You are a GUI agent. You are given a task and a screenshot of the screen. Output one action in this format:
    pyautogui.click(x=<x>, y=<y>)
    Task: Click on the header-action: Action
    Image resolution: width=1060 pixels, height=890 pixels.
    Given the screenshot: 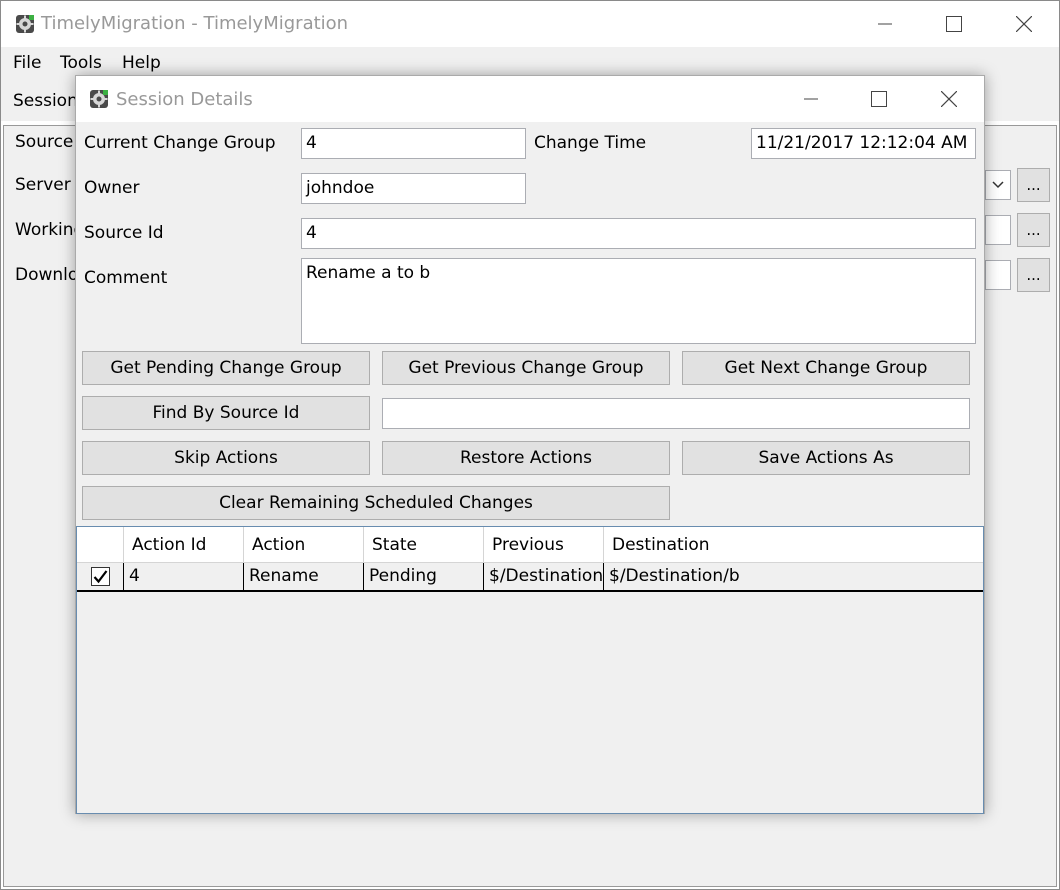 What is the action you would take?
    pyautogui.click(x=304, y=545)
    